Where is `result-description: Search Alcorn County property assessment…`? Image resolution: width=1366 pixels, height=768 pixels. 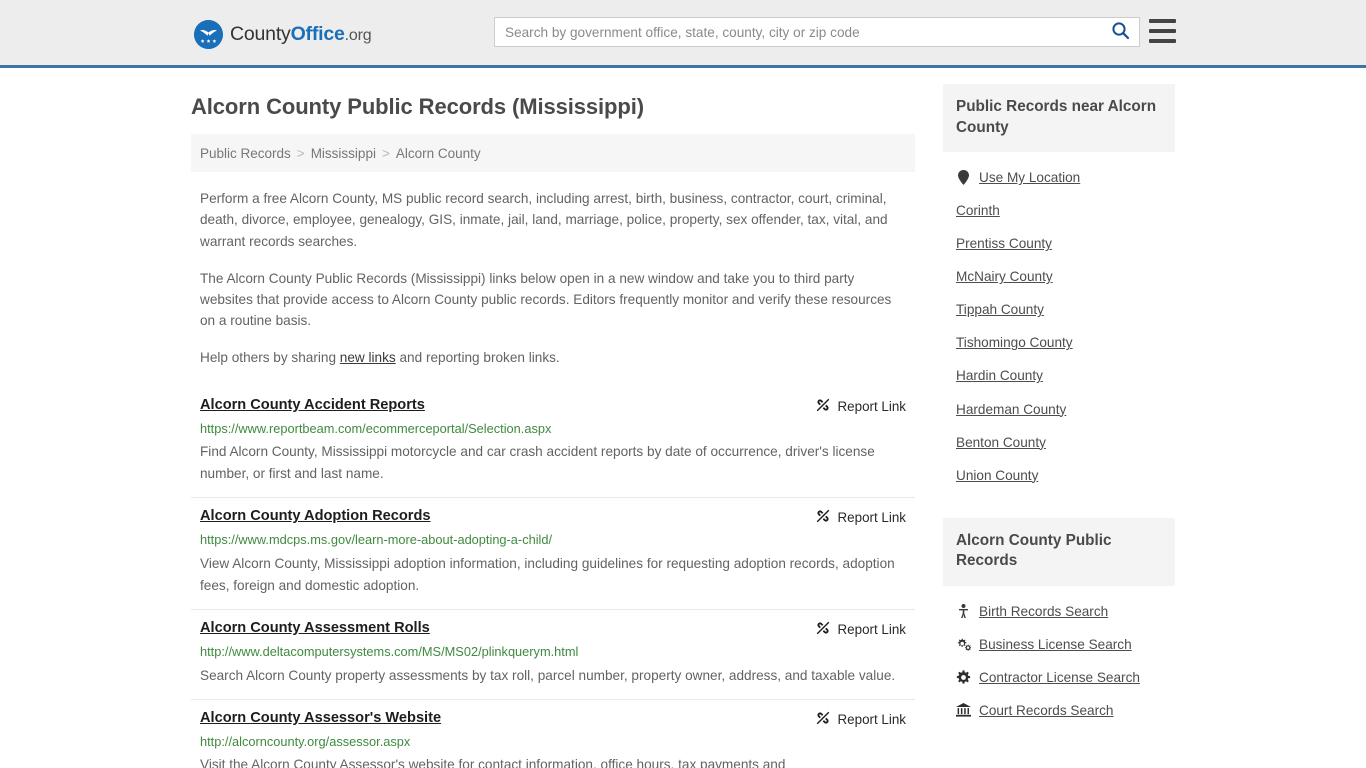 result-description: Search Alcorn County property assessment… is located at coordinates (548, 675).